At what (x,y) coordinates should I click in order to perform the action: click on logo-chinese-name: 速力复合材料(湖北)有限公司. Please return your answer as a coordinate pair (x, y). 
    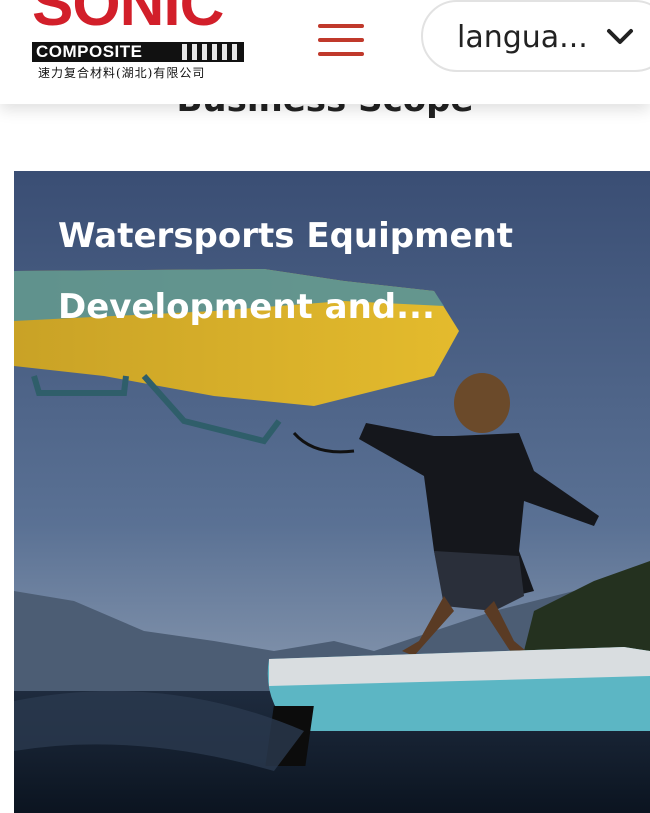
    Looking at the image, I should click on (122, 73).